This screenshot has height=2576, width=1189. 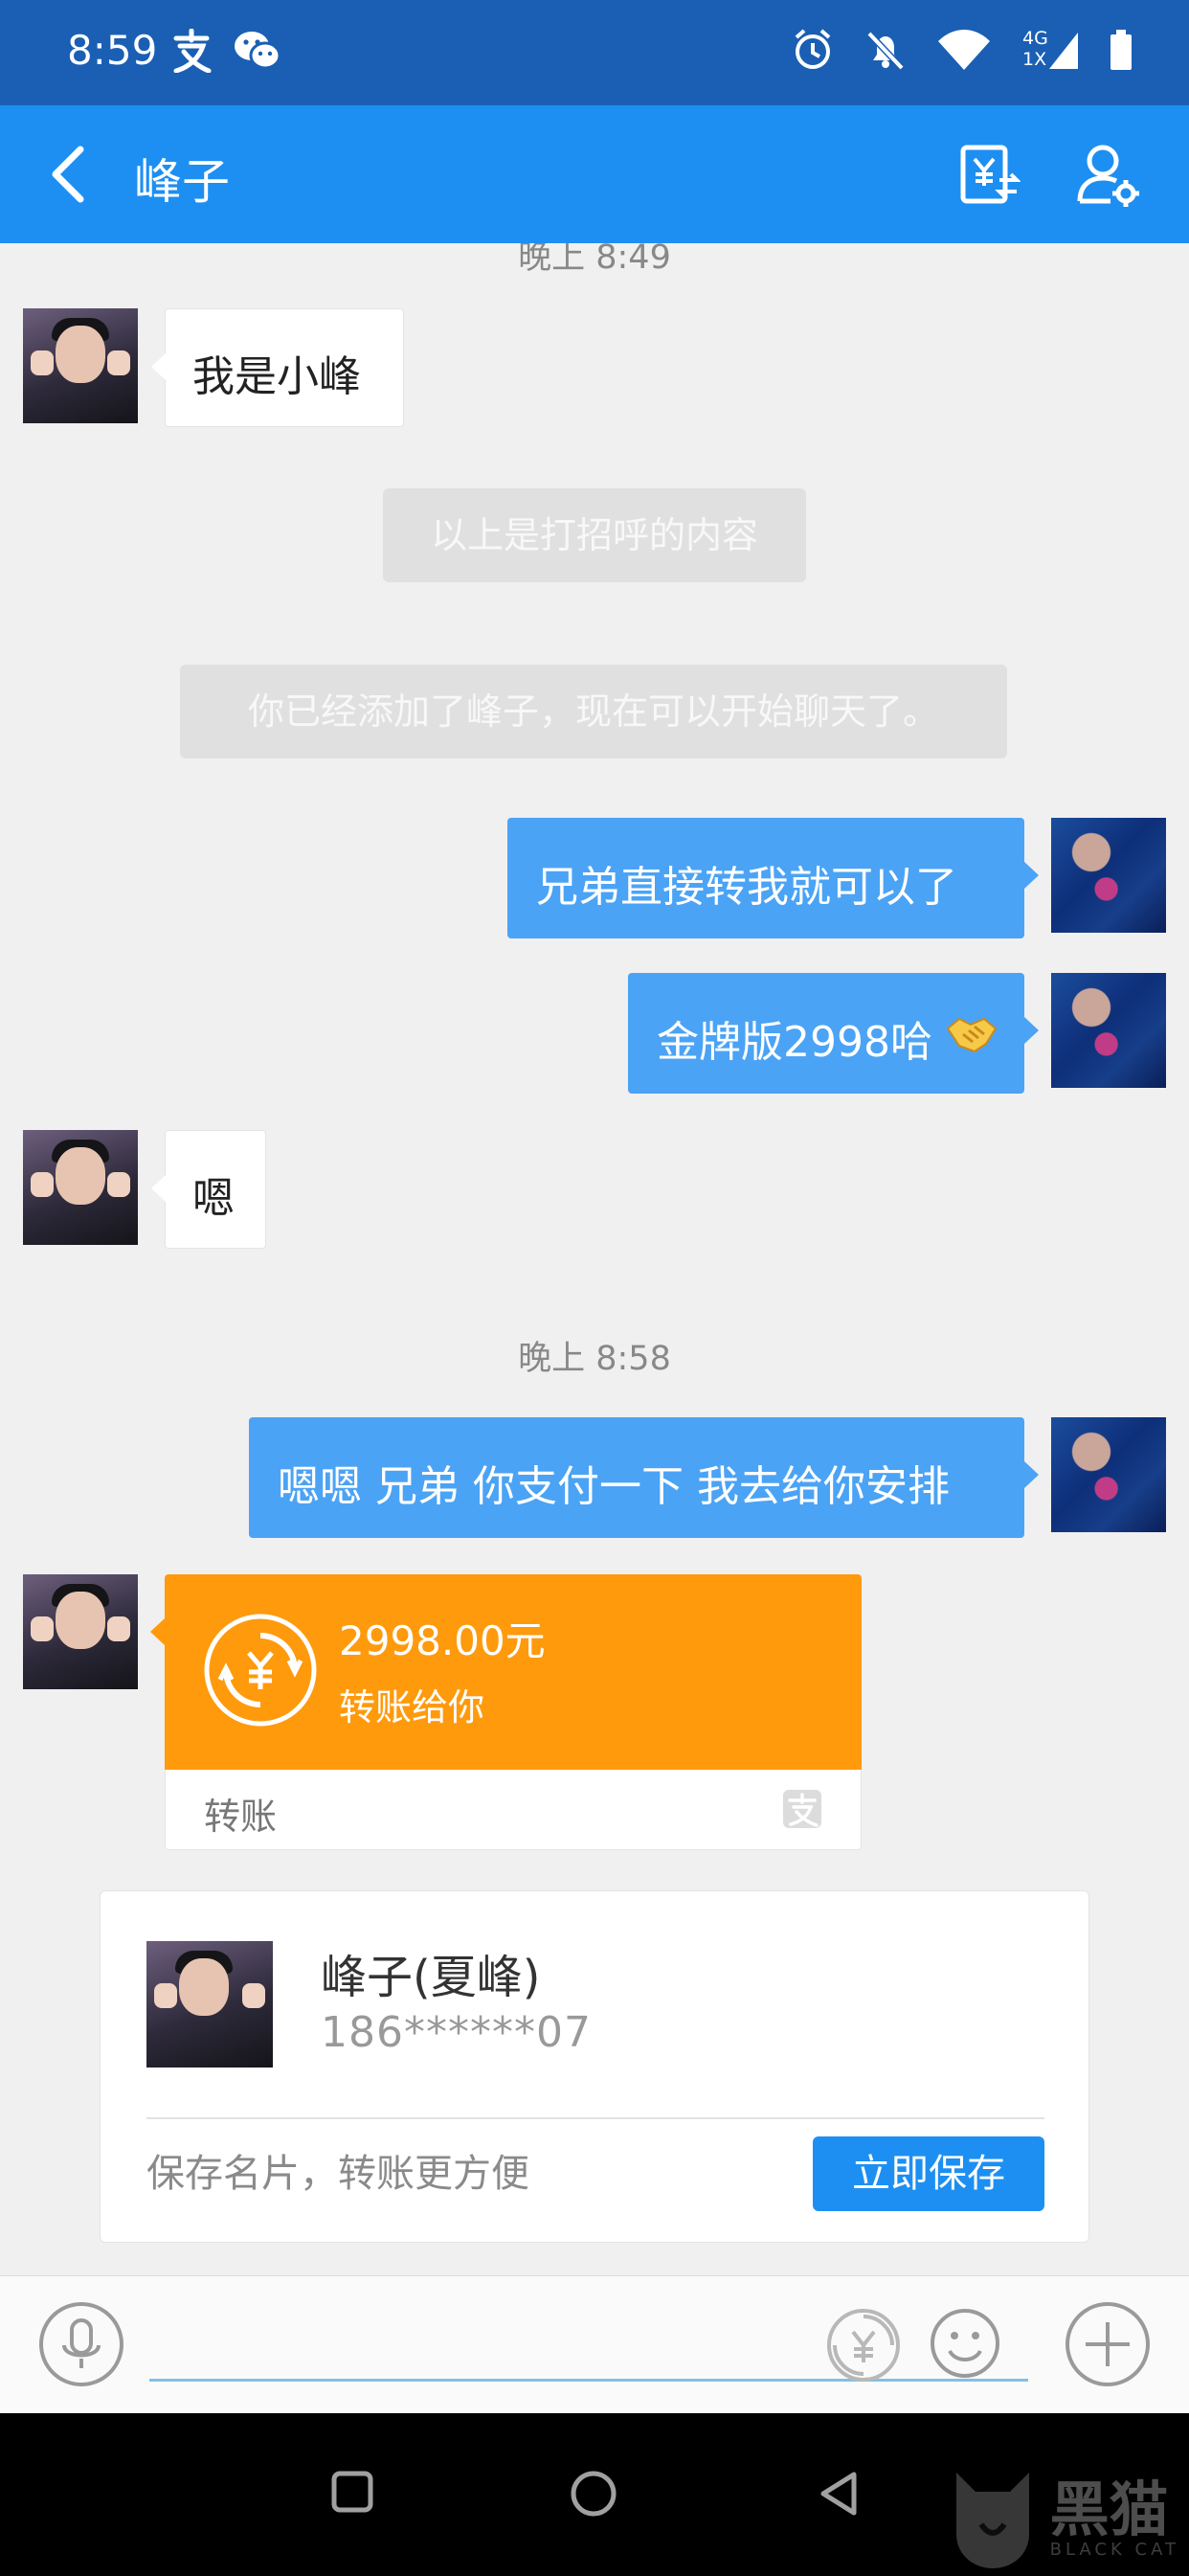 I want to click on message-bubble-incoming: 我是小峰, so click(x=277, y=367).